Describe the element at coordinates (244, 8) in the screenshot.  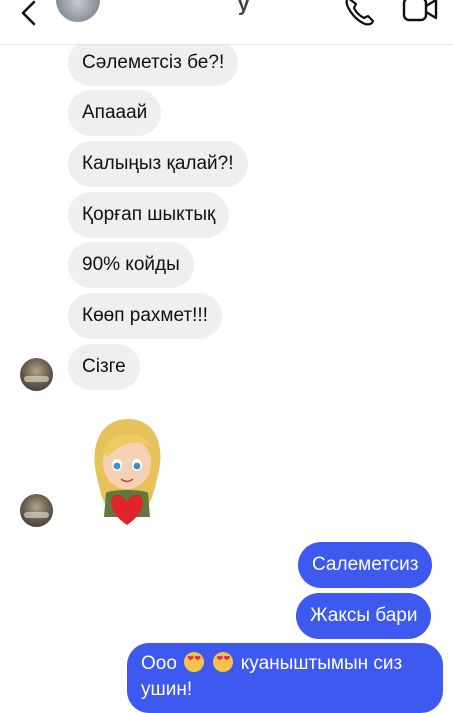
I see `contact-name: у` at that location.